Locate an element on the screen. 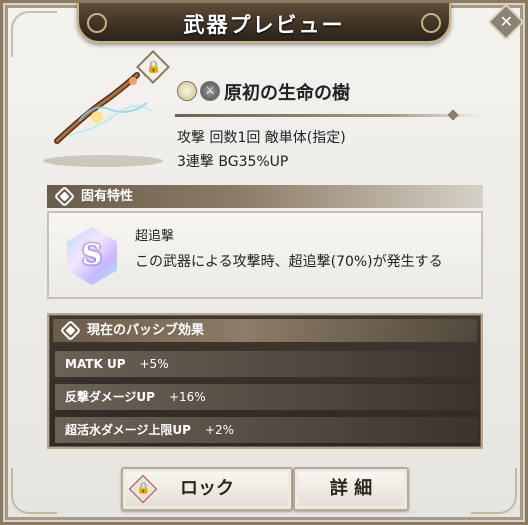  trait-section-header: 固有特性 is located at coordinates (265, 196).